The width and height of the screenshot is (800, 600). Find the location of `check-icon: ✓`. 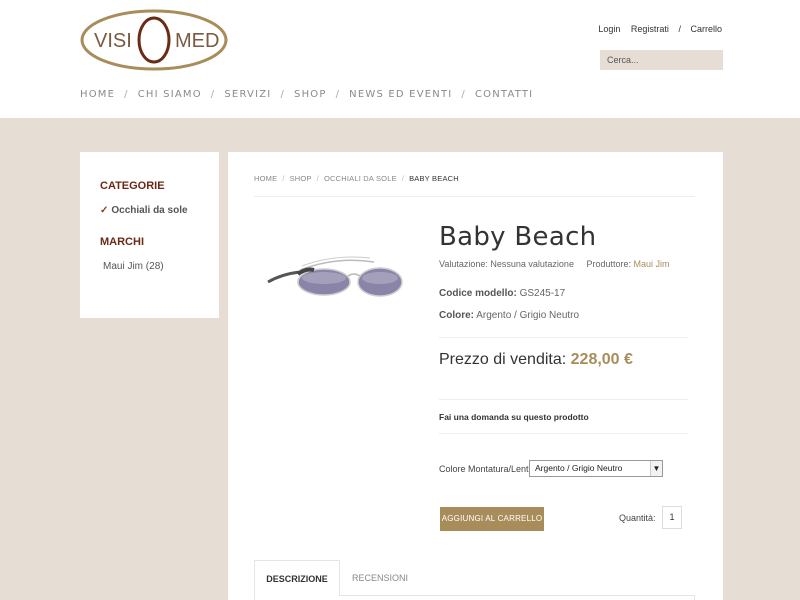

check-icon: ✓ is located at coordinates (104, 210).